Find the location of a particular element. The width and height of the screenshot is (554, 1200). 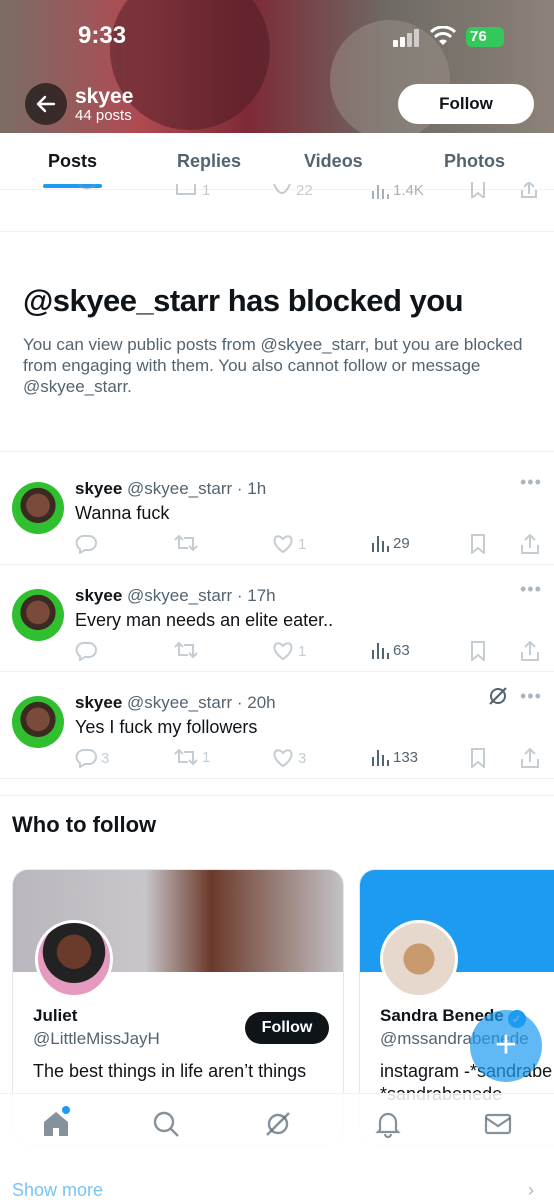

views-action: 133 is located at coordinates (394, 757).